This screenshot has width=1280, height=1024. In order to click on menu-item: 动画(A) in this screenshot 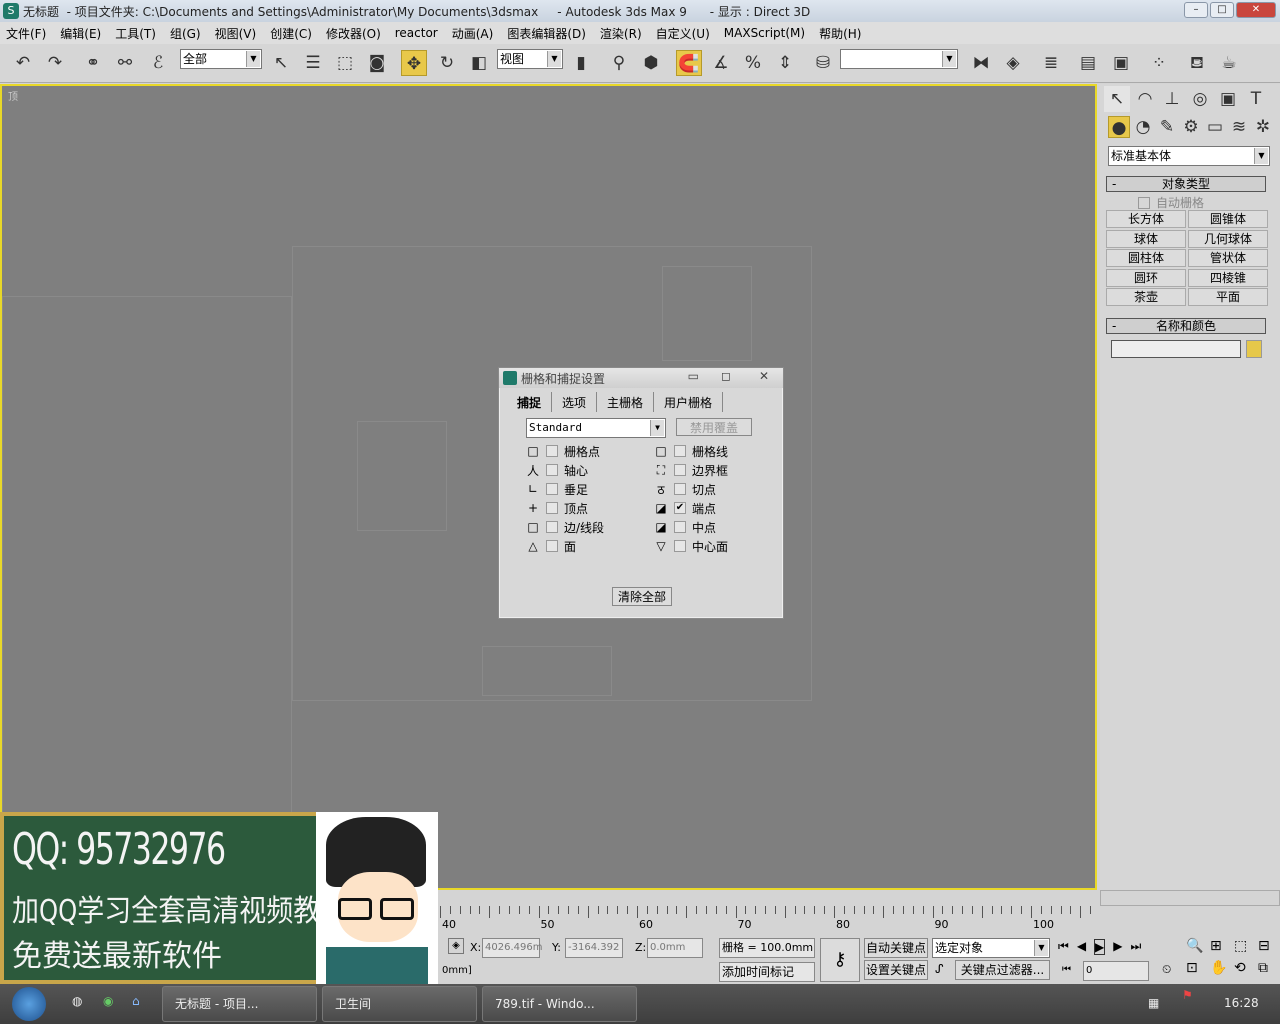, I will do `click(473, 33)`.